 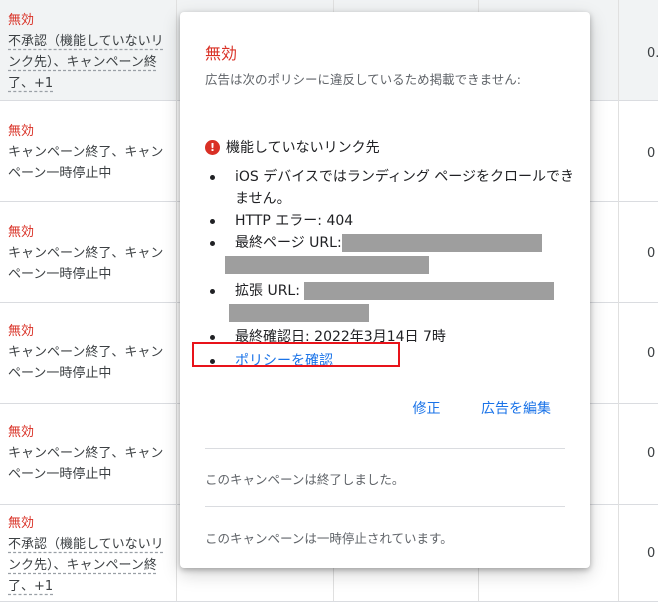 I want to click on violation-heading: ! 機能していないリンク先, so click(x=292, y=147).